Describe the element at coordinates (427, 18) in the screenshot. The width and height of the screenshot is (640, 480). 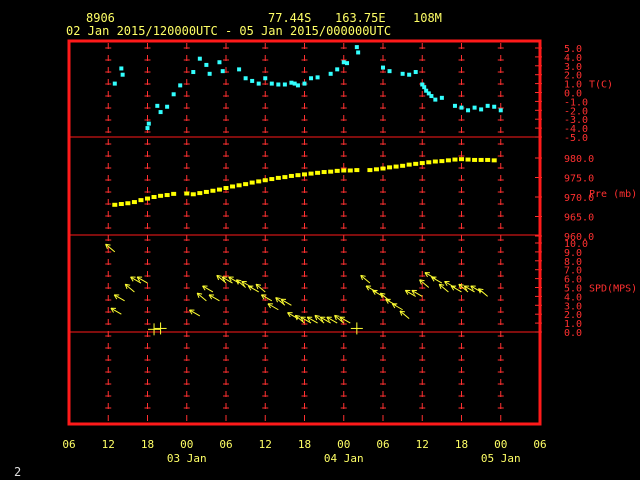
I see `elevation: 108M` at that location.